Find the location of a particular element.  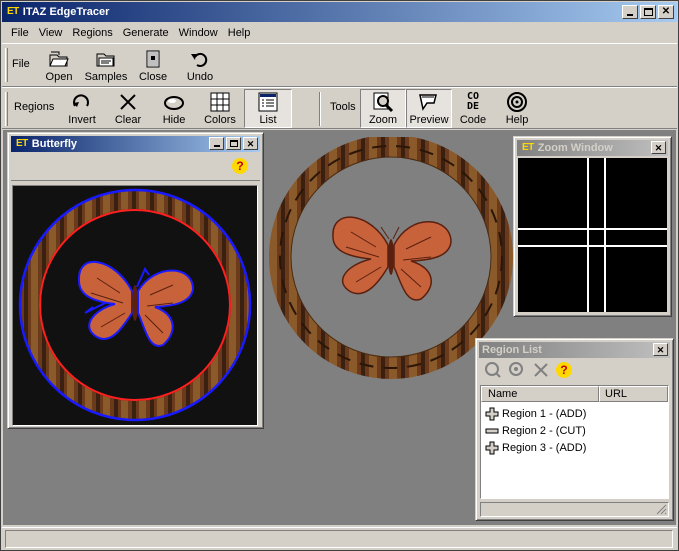

close-file-button: Close is located at coordinates (153, 65).